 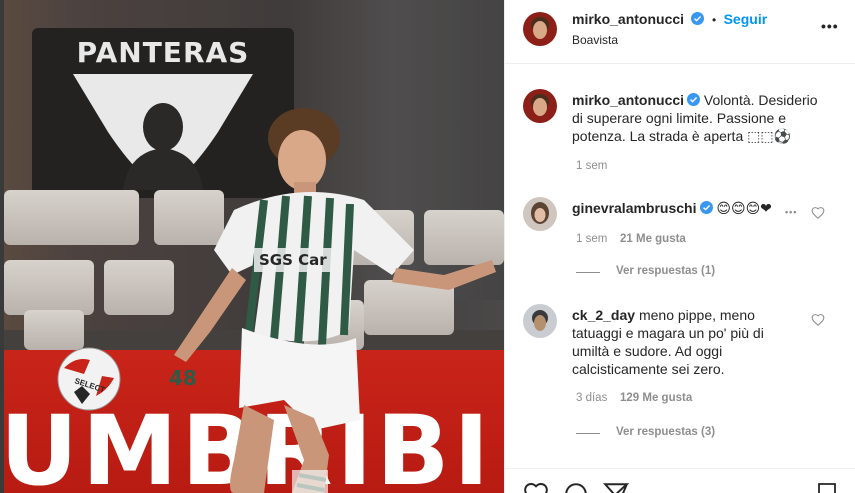 What do you see at coordinates (591, 166) in the screenshot?
I see `caption-timestamp: 1 sem` at bounding box center [591, 166].